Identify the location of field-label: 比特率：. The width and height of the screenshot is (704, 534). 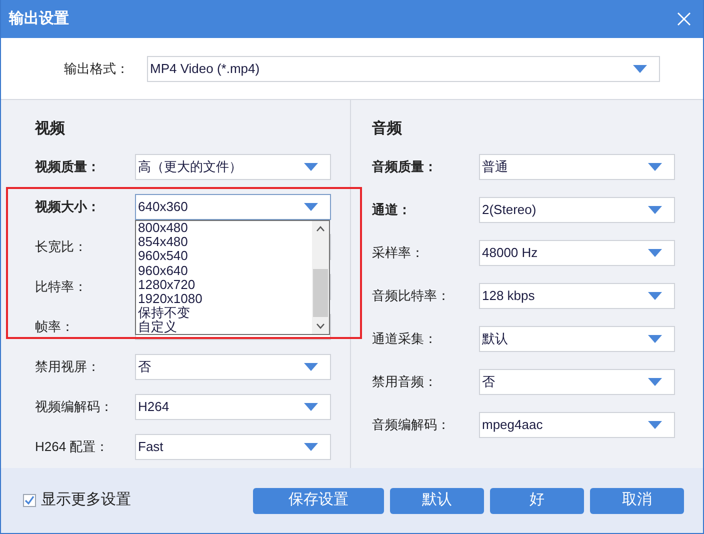
(61, 287).